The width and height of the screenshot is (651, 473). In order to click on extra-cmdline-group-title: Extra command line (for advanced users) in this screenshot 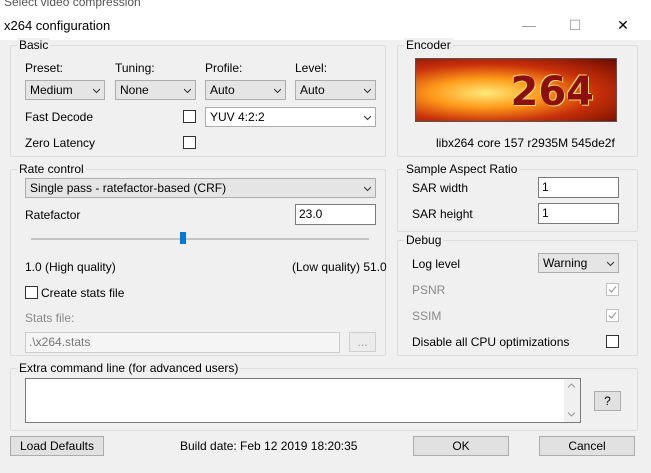, I will do `click(129, 368)`.